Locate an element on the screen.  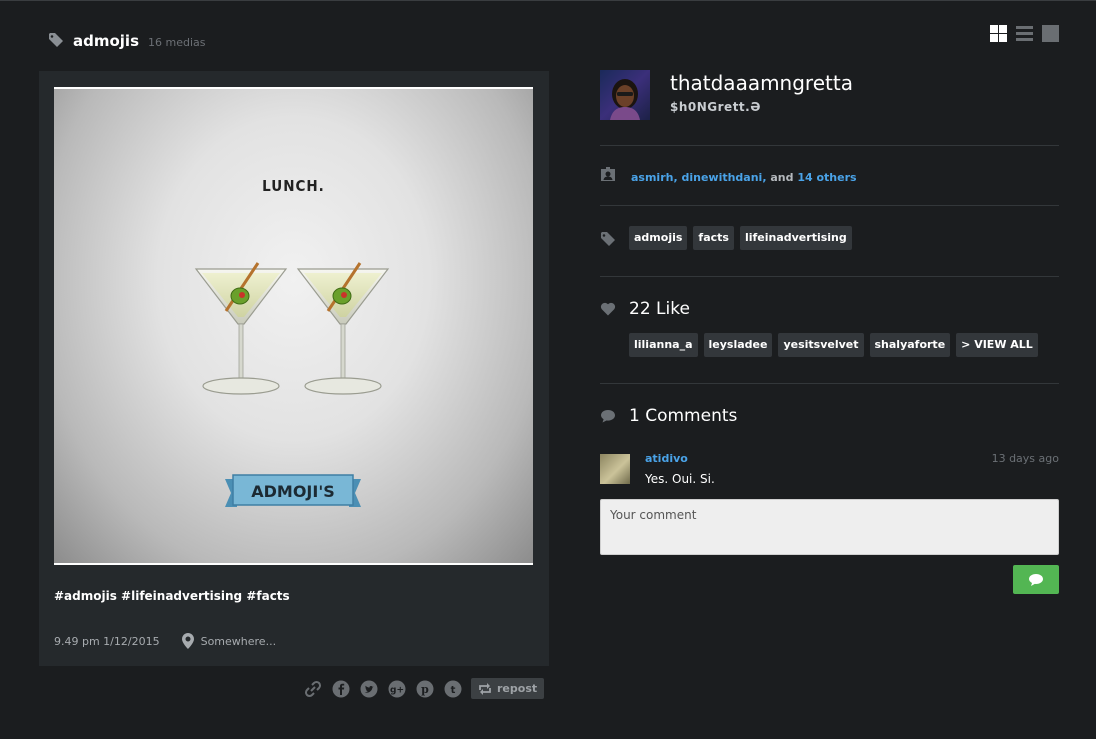
top-border is located at coordinates (548, 0).